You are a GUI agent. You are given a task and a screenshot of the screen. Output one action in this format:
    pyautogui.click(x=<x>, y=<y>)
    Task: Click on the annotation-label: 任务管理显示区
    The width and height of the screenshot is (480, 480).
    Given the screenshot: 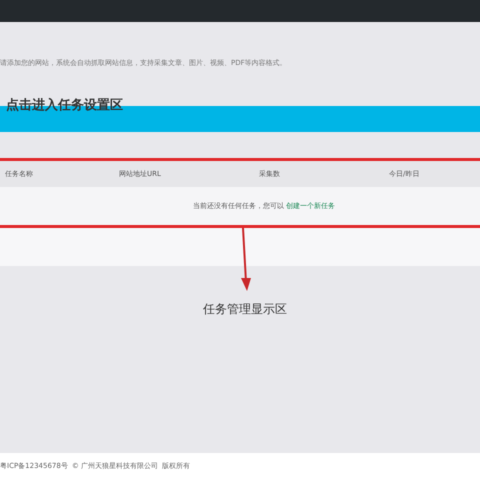 What is the action you would take?
    pyautogui.click(x=245, y=309)
    